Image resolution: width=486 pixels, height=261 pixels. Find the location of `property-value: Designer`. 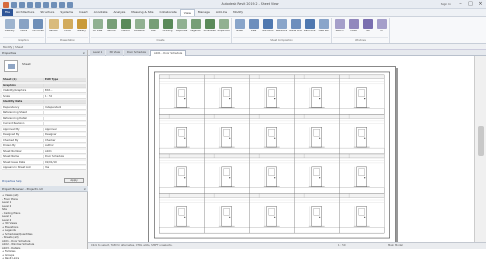

property-value: Designer is located at coordinates (50, 134).